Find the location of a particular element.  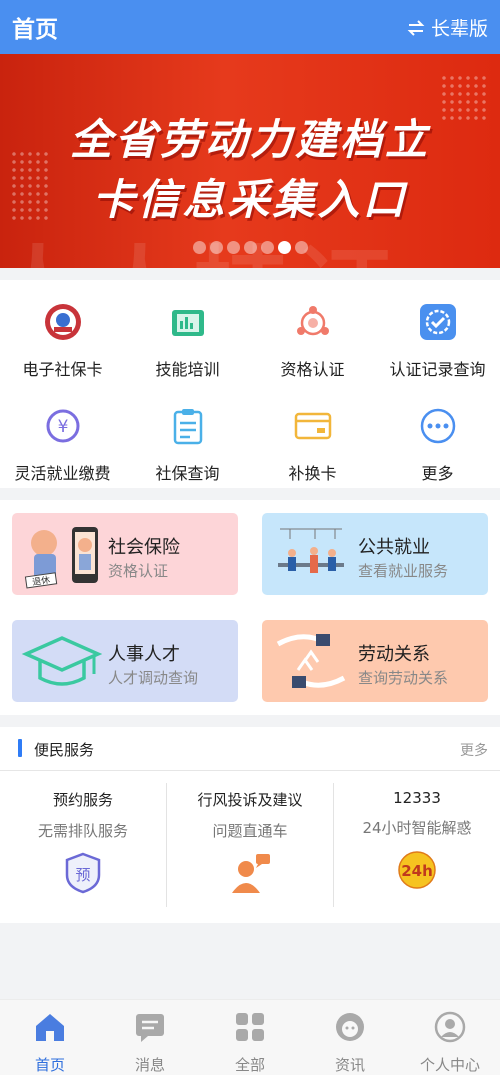

quick-item-record-check: 认证记录查询 is located at coordinates (437, 340).